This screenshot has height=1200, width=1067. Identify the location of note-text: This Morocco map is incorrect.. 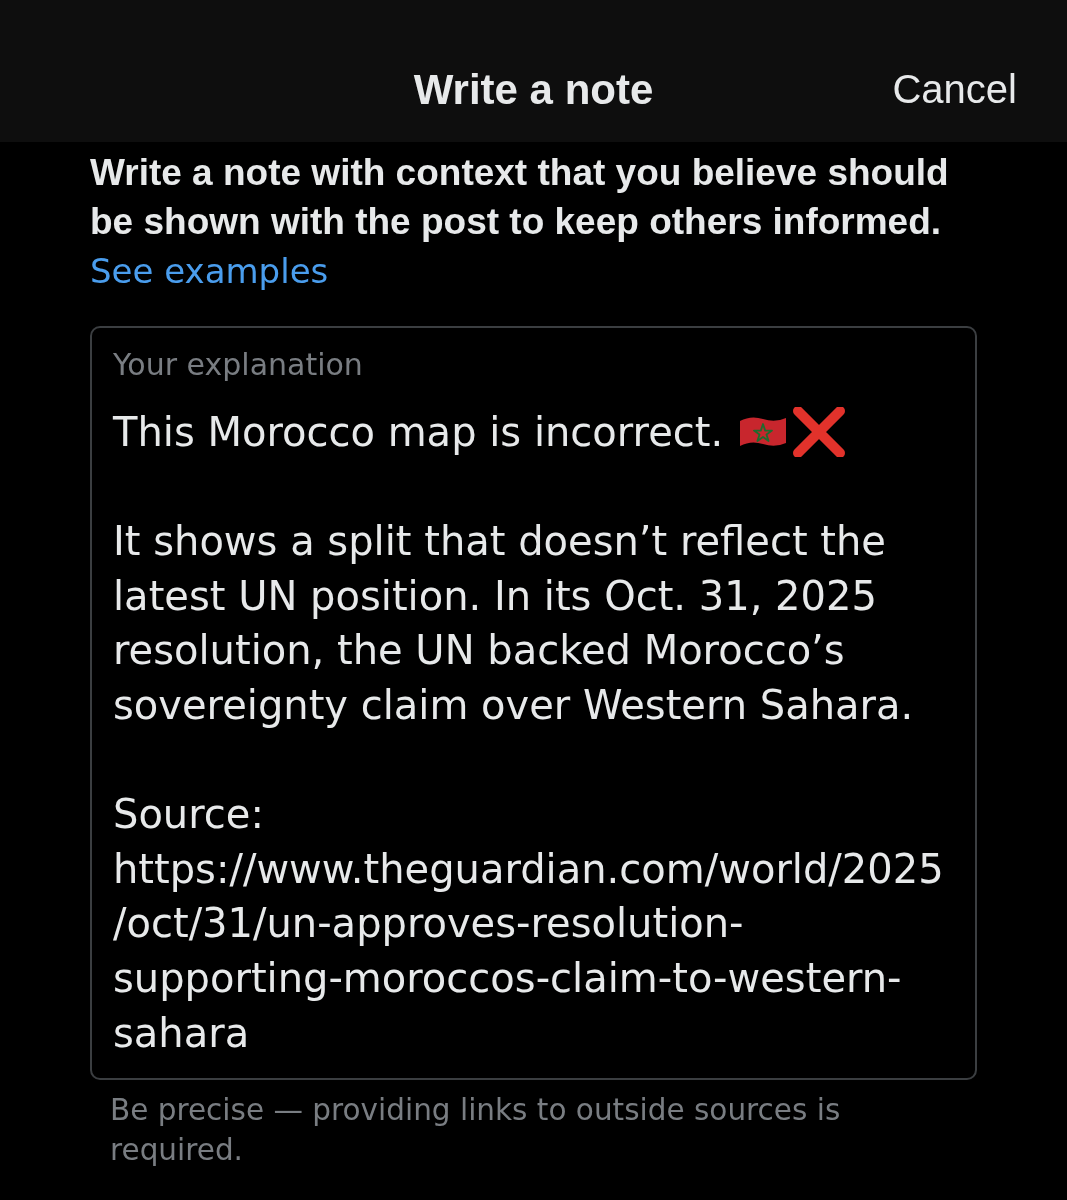
(418, 432).